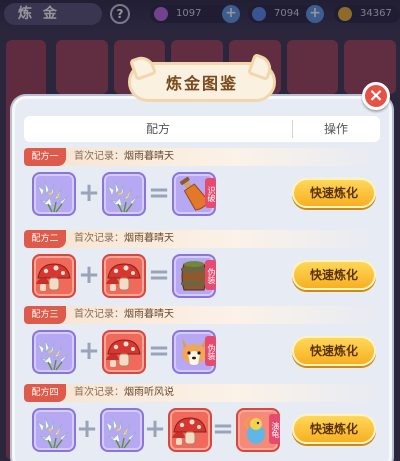  I want to click on modal-title-banner: 炼金图鉴, so click(202, 80).